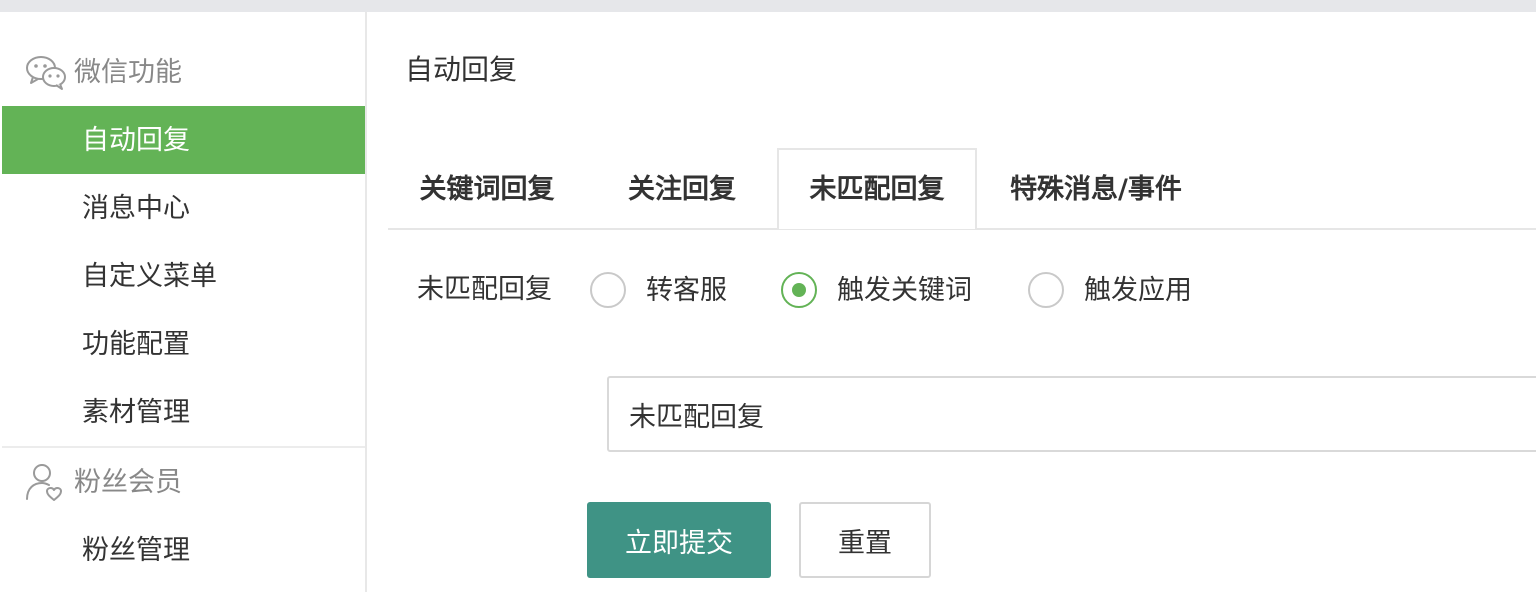 This screenshot has height=592, width=1536. Describe the element at coordinates (136, 550) in the screenshot. I see `sidebar-item-label: 粉丝管理` at that location.